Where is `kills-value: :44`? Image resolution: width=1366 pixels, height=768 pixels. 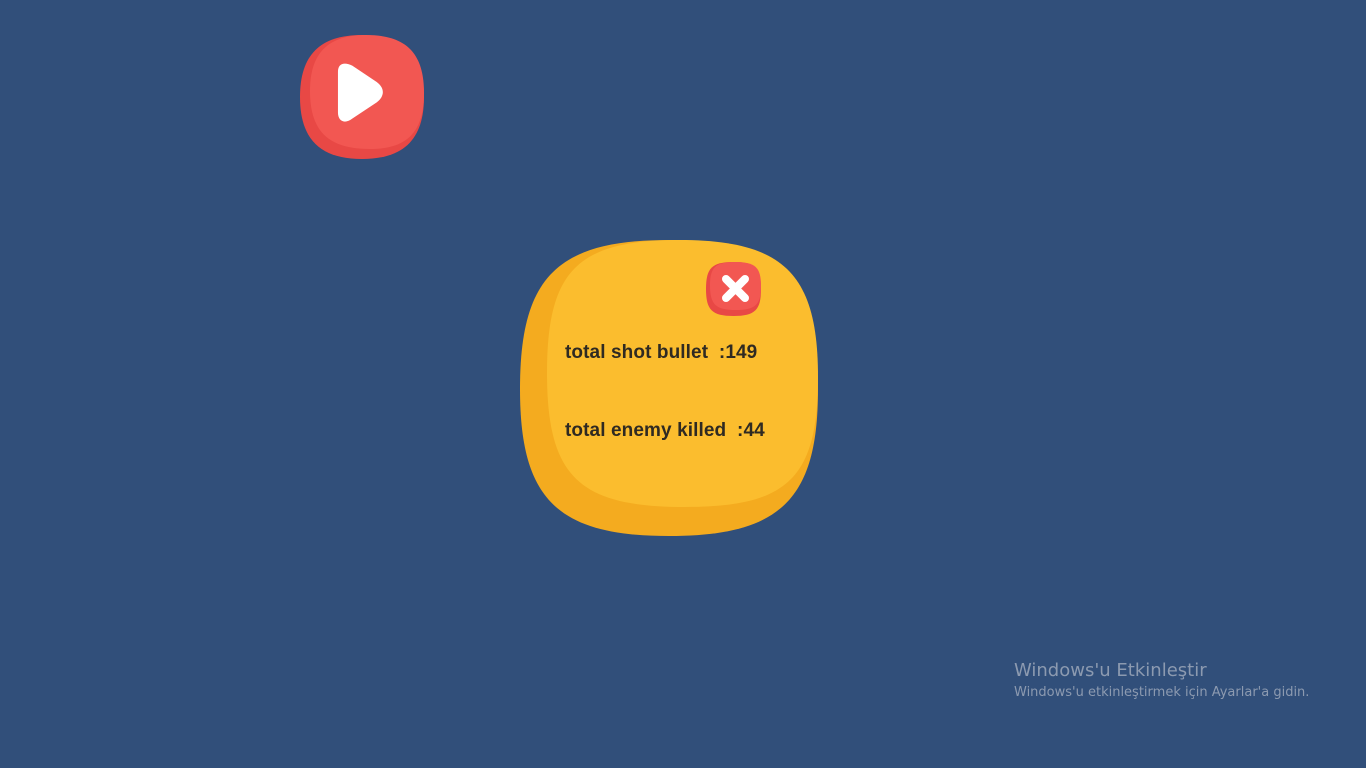 kills-value: :44 is located at coordinates (751, 430).